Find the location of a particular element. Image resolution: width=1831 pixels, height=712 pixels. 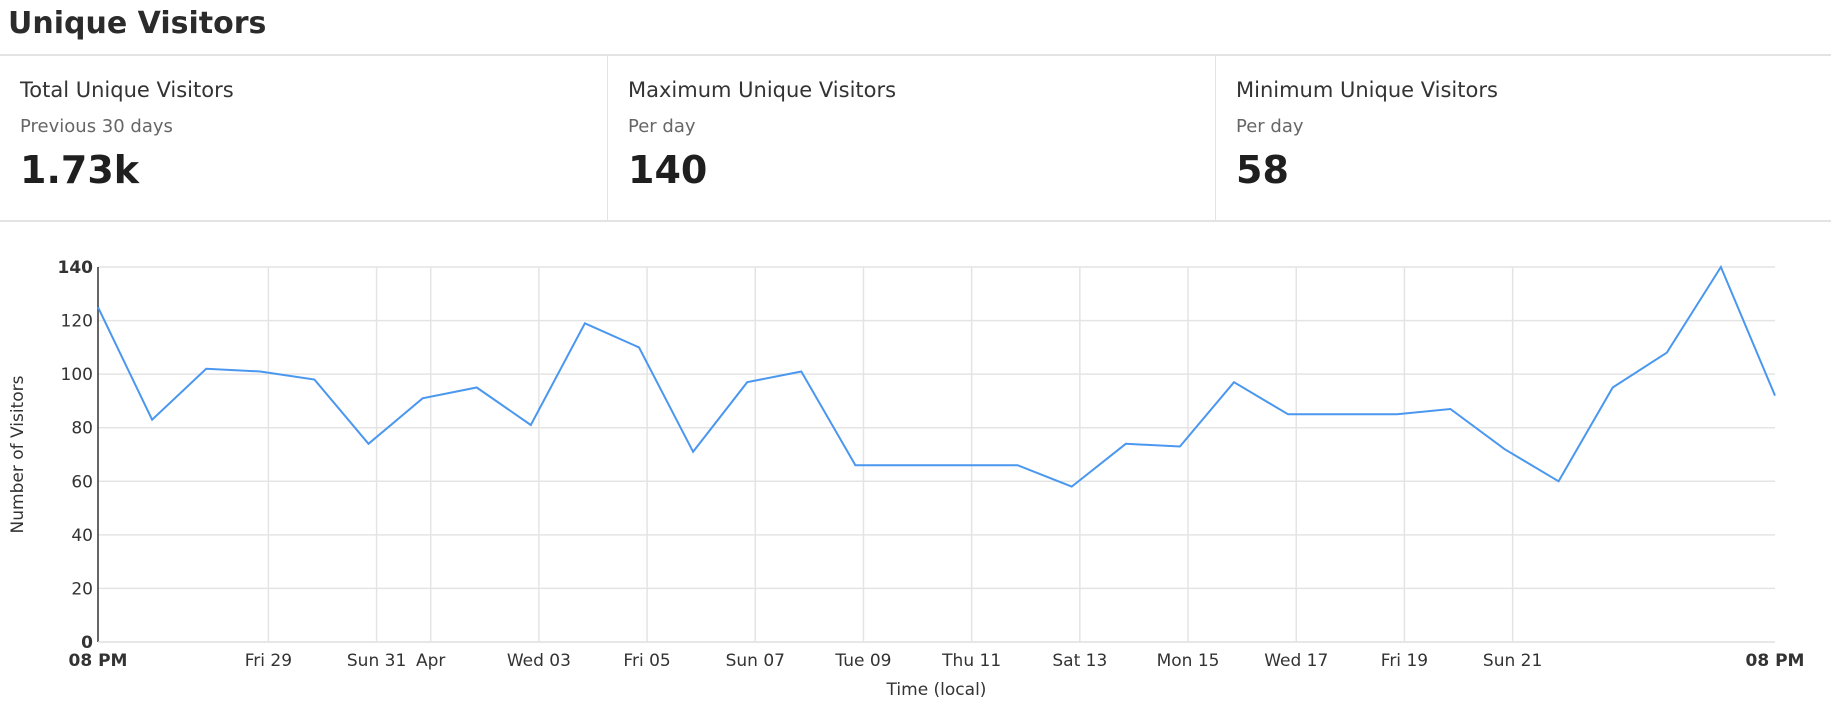

stat-sublabel: Previous 30 days is located at coordinates (96, 126).